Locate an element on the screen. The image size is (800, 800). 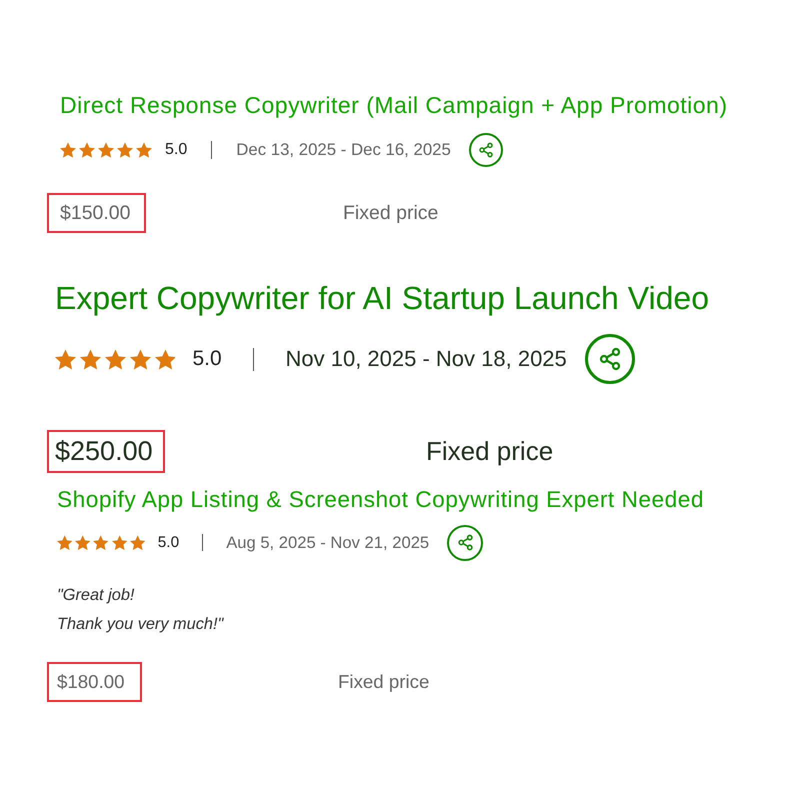
date-range: Aug 5, 2025 - Nov 21, 2025 is located at coordinates (328, 542).